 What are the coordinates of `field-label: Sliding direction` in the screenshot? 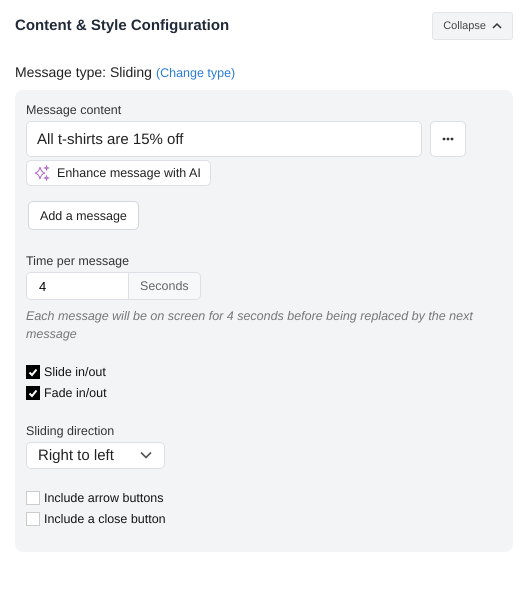 It's located at (70, 431).